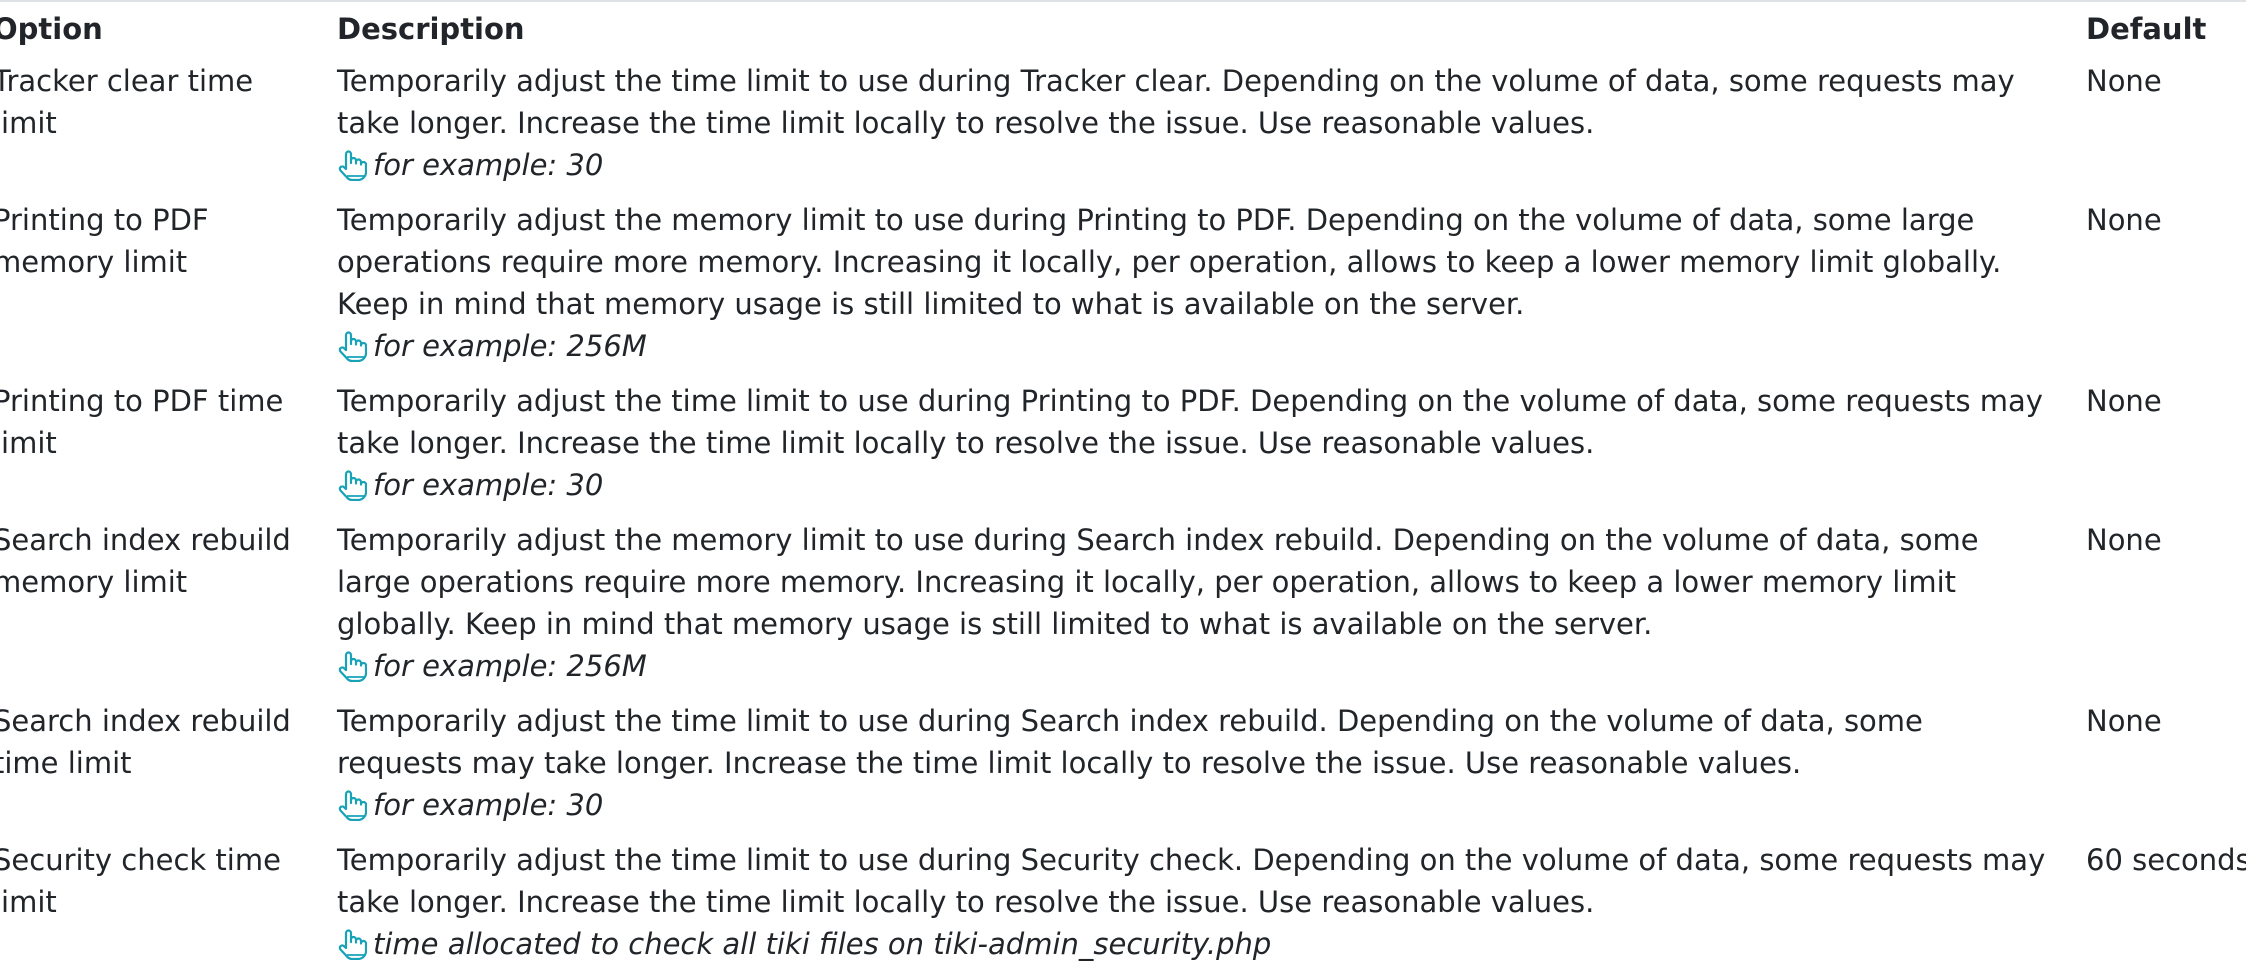 This screenshot has height=965, width=2246. I want to click on option-name: Tracker clear time limit, so click(127, 102).